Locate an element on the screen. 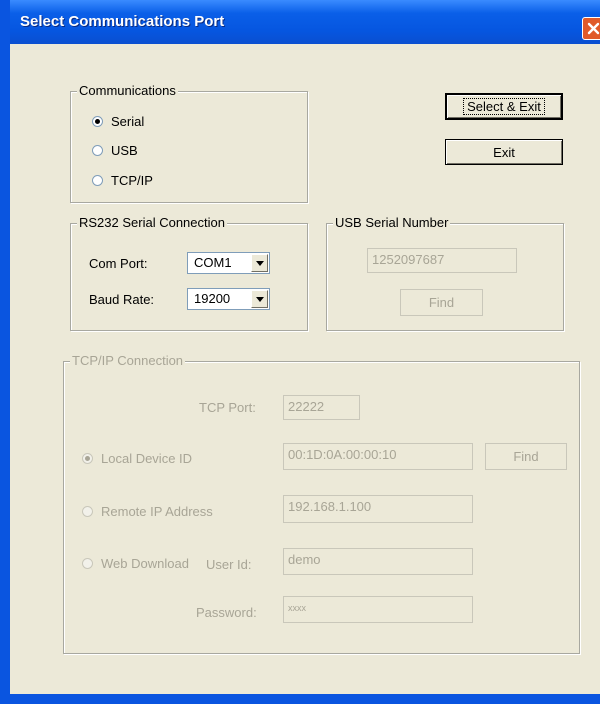 This screenshot has width=600, height=704. exit-button: Exit is located at coordinates (504, 152).